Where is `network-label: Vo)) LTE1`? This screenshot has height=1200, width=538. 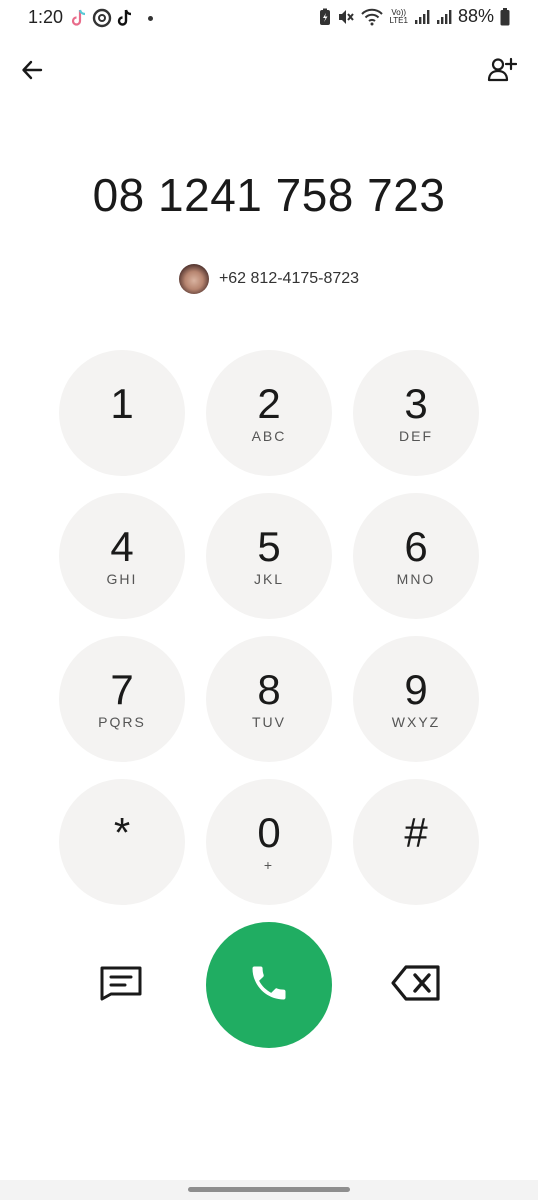
network-label: Vo)) LTE1 is located at coordinates (398, 16).